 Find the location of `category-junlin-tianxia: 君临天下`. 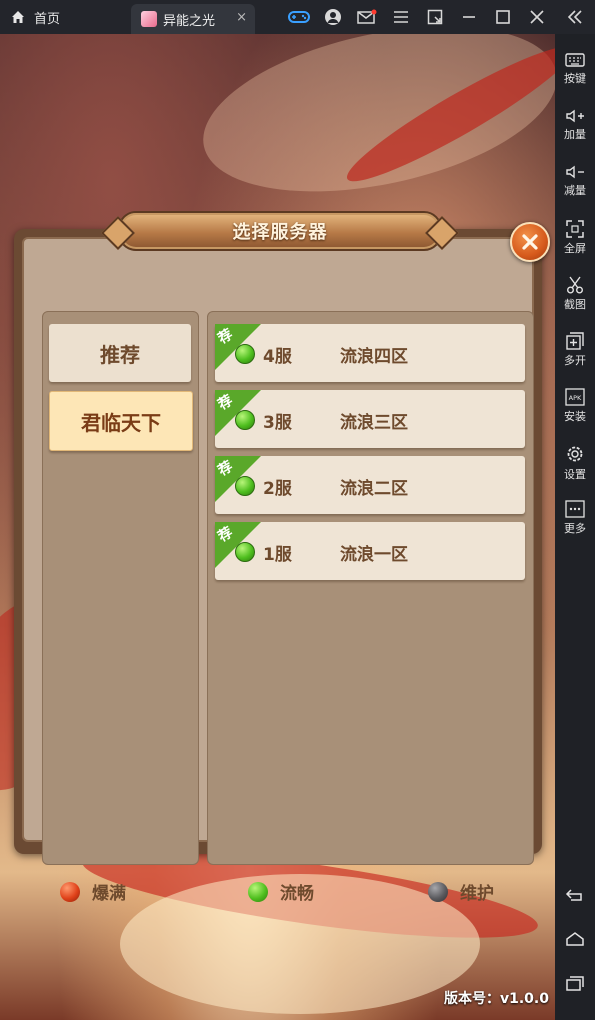

category-junlin-tianxia: 君临天下 is located at coordinates (121, 421).